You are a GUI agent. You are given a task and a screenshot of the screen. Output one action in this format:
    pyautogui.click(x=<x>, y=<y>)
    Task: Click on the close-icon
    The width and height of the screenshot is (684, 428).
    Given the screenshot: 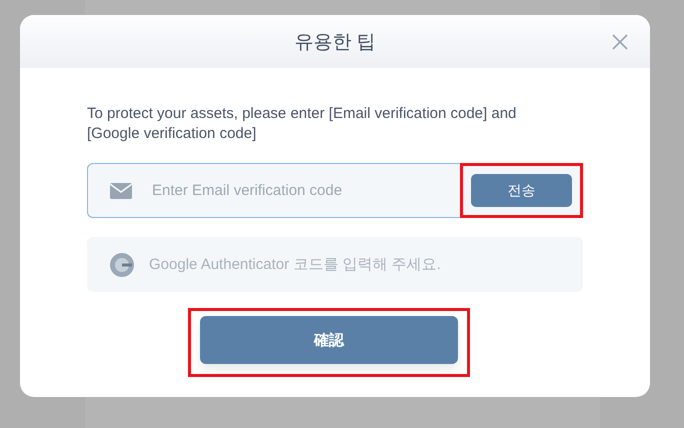 What is the action you would take?
    pyautogui.click(x=620, y=42)
    